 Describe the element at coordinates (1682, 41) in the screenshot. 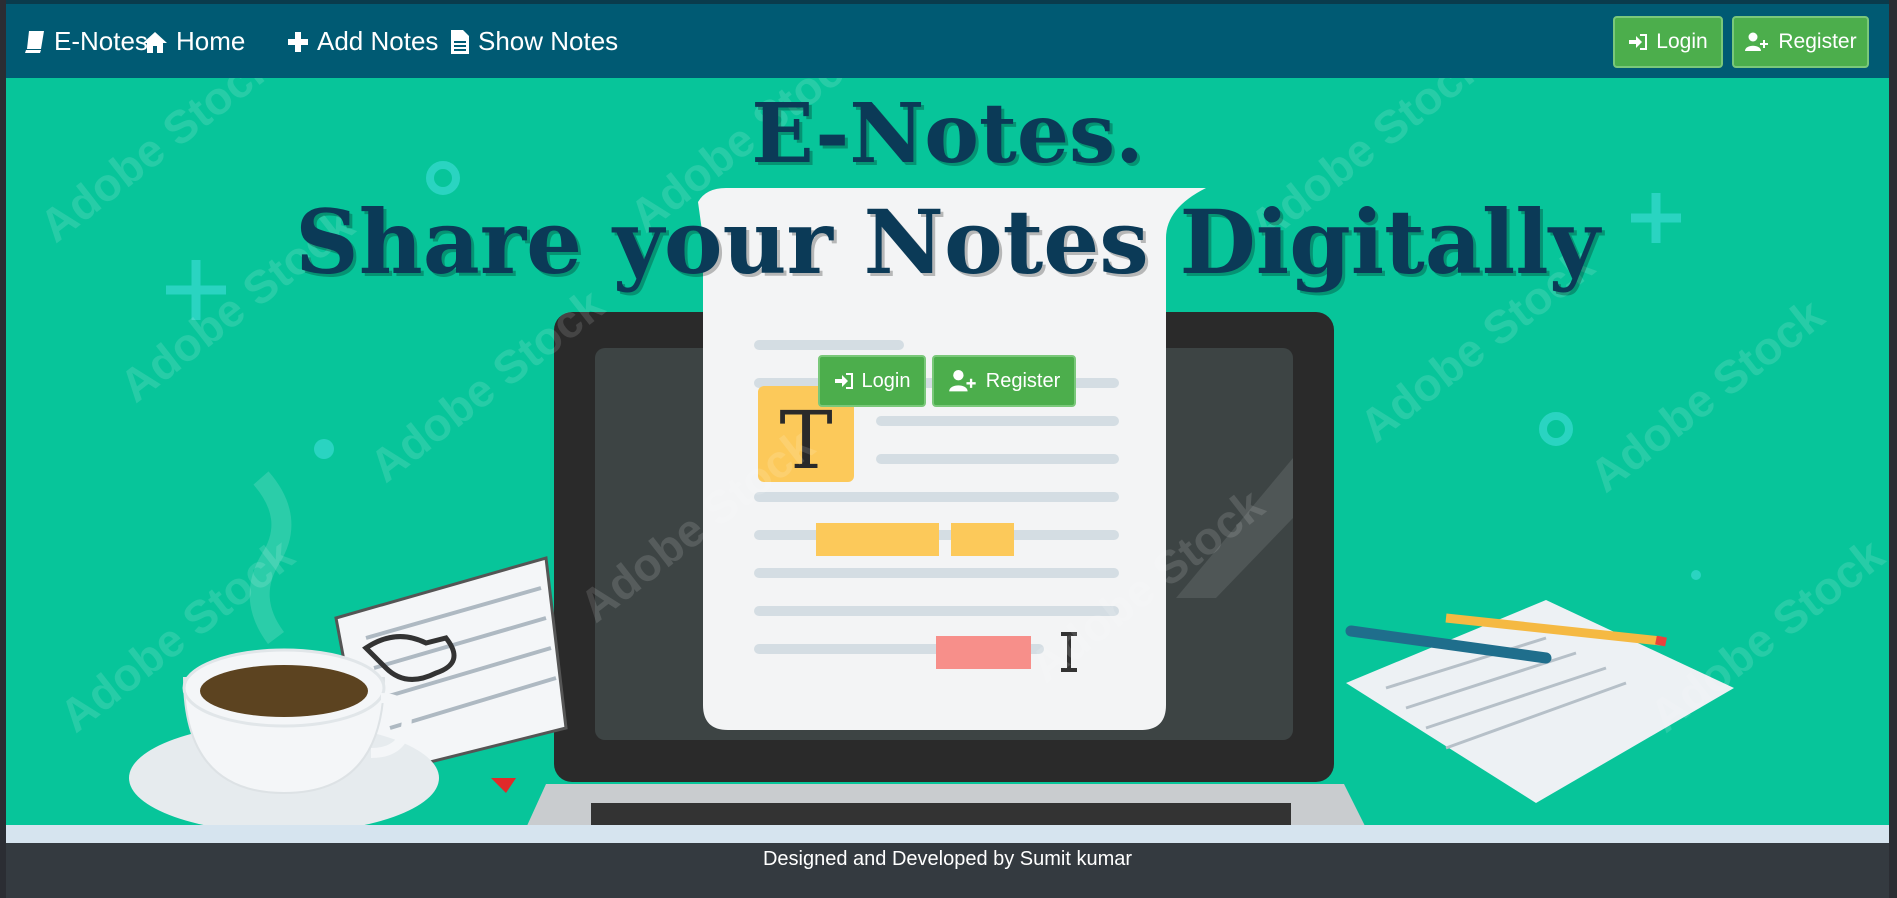

I see `navbar-login-label: Login` at that location.